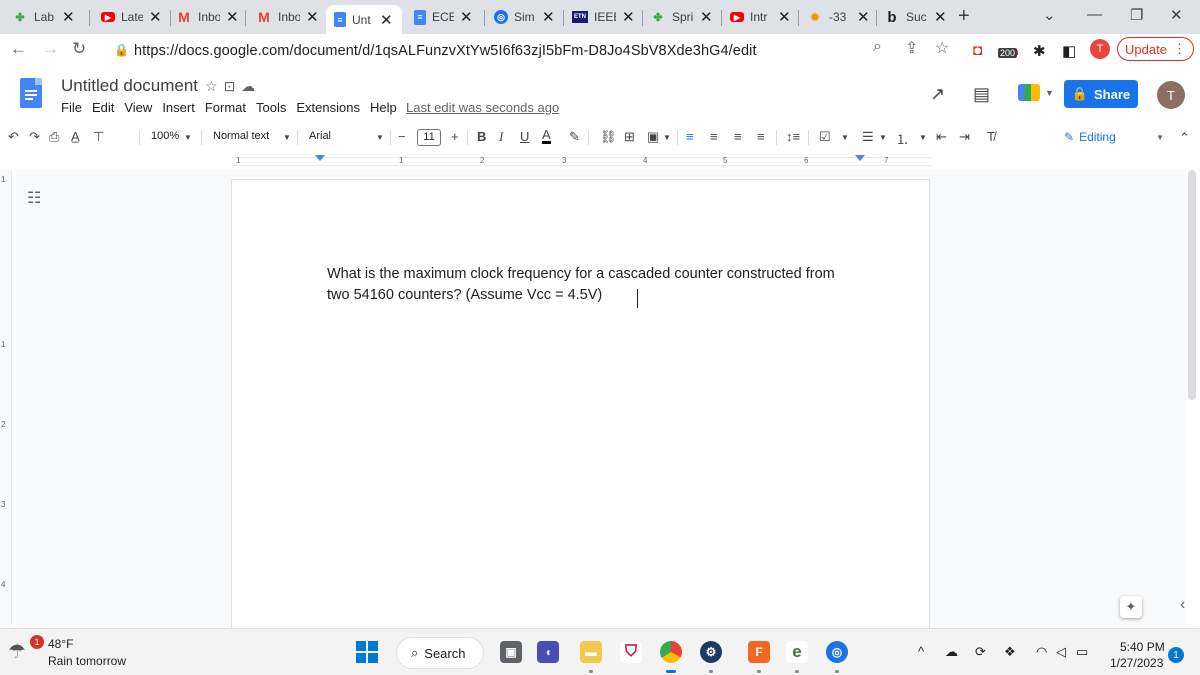 The height and width of the screenshot is (675, 1200). What do you see at coordinates (482, 107) in the screenshot?
I see `last-edit-link: Last edit was seconds ago` at bounding box center [482, 107].